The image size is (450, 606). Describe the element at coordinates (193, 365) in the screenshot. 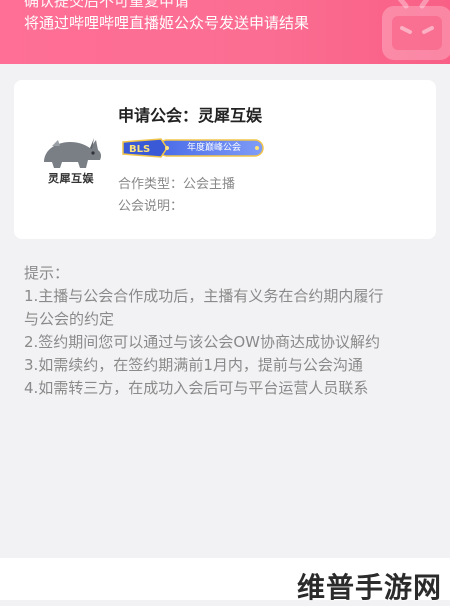

I see `tip-line: 3.如需续约，在签约期满前1月内，提前与公会沟通` at that location.